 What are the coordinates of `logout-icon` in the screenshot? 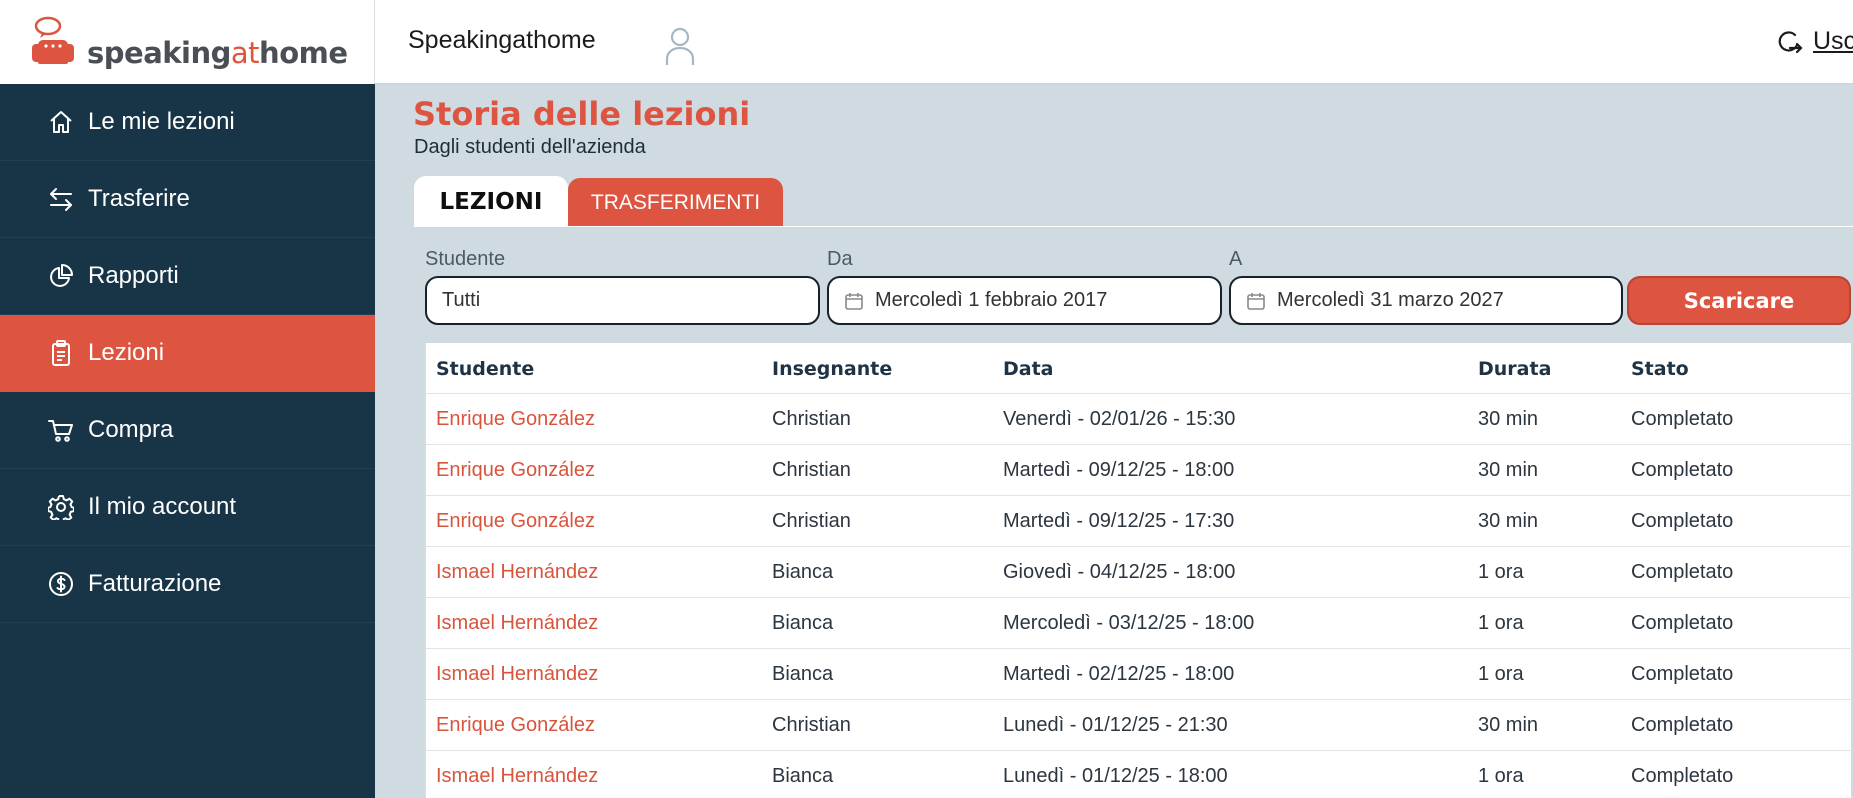 It's located at (1790, 42).